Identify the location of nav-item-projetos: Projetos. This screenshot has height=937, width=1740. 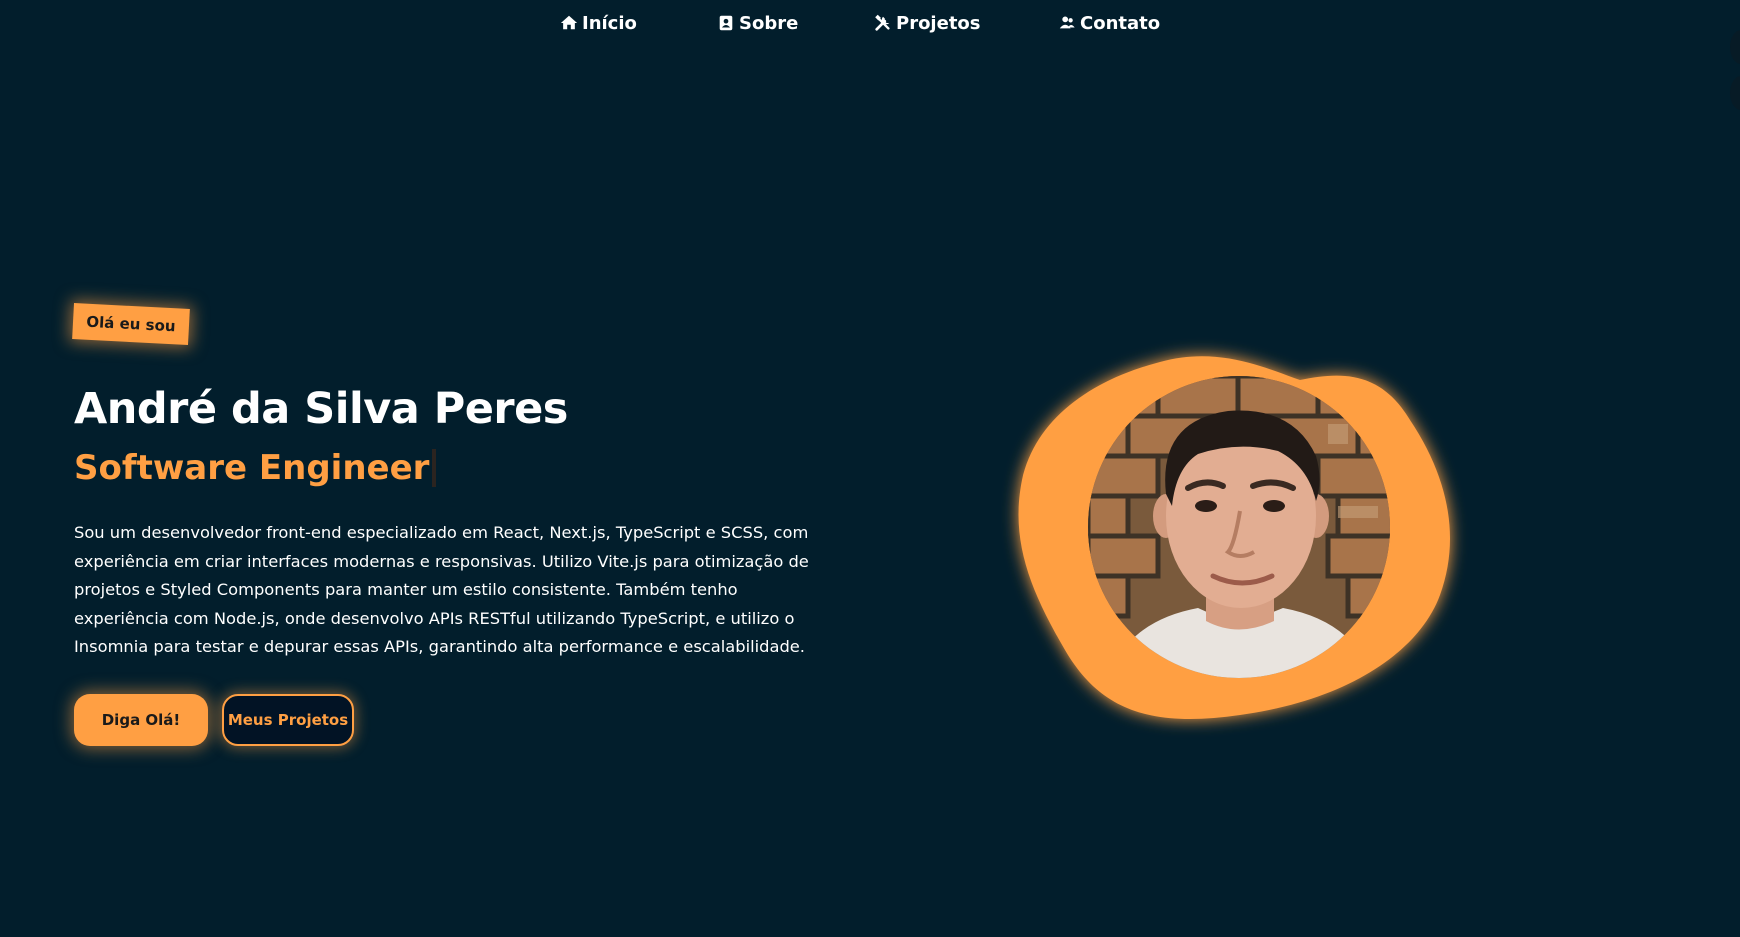
(927, 23).